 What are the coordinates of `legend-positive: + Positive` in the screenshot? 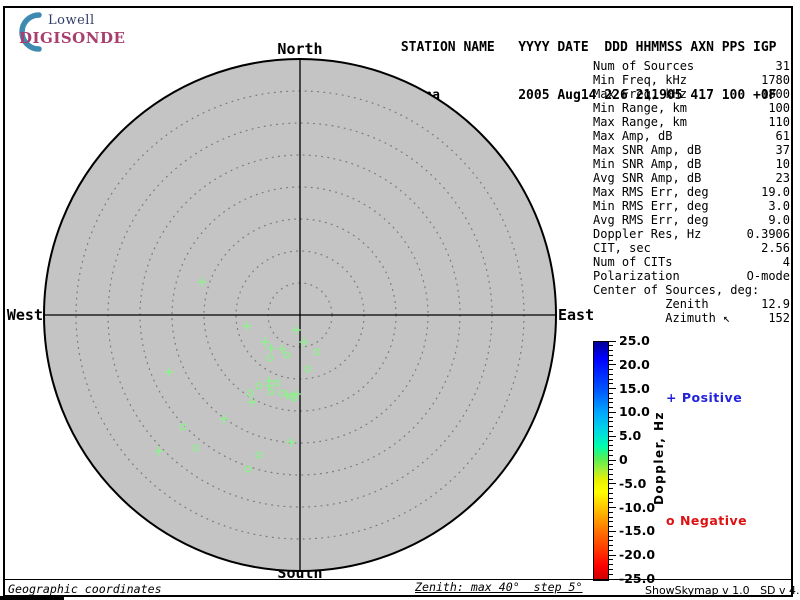 It's located at (704, 397).